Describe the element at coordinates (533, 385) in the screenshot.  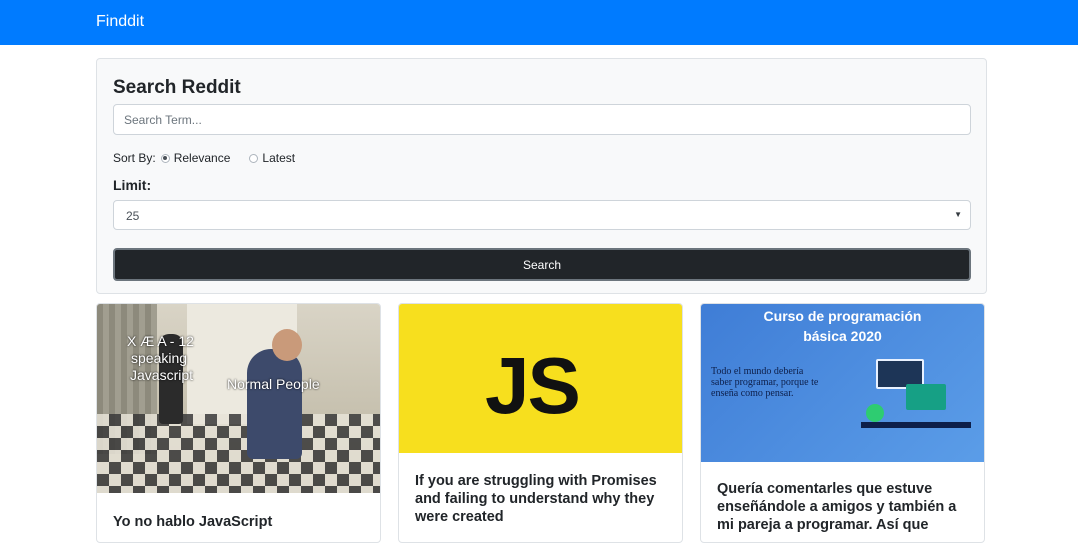
I see `js-logo-text: JS` at that location.